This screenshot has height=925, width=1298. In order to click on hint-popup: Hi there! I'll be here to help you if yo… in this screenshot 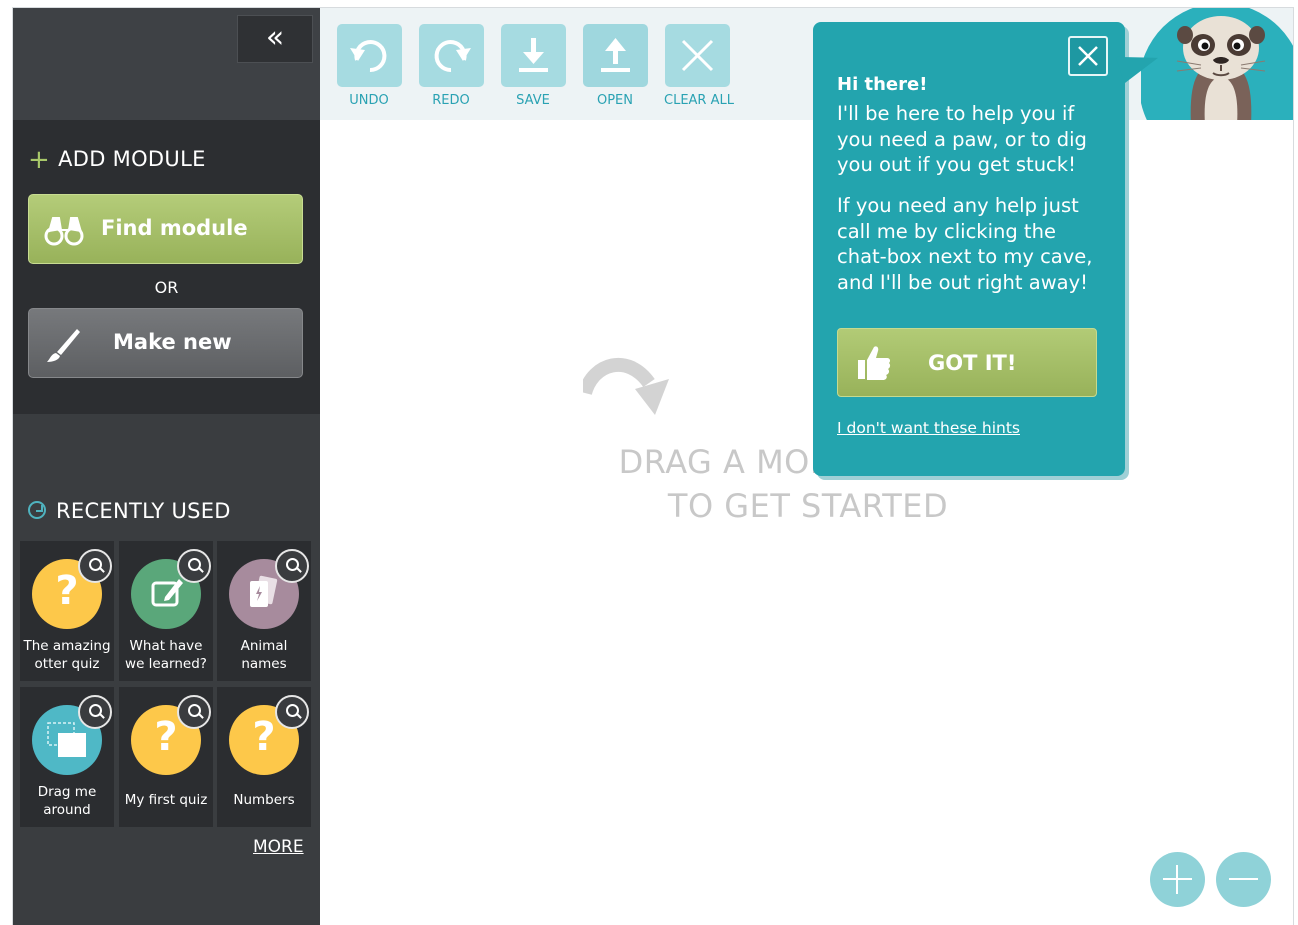, I will do `click(988, 249)`.